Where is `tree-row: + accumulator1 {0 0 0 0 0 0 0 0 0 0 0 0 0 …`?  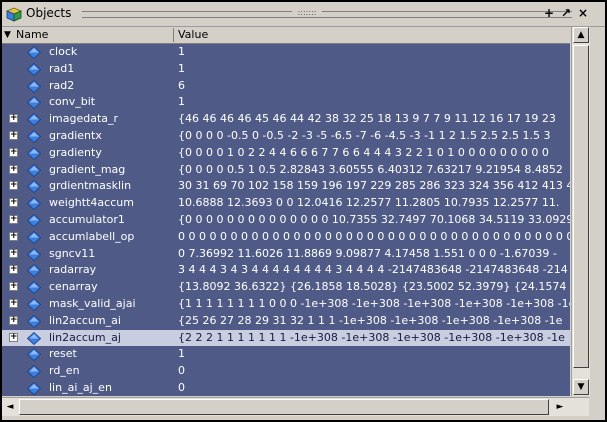 tree-row: + accumulator1 {0 0 0 0 0 0 0 0 0 0 0 0 0 … is located at coordinates (286, 220).